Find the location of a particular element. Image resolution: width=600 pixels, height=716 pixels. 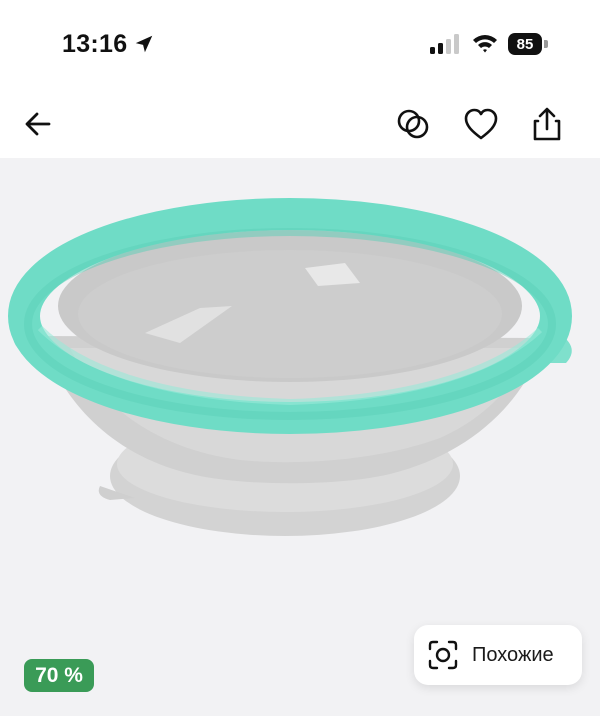

visual-search-icon is located at coordinates (443, 655).